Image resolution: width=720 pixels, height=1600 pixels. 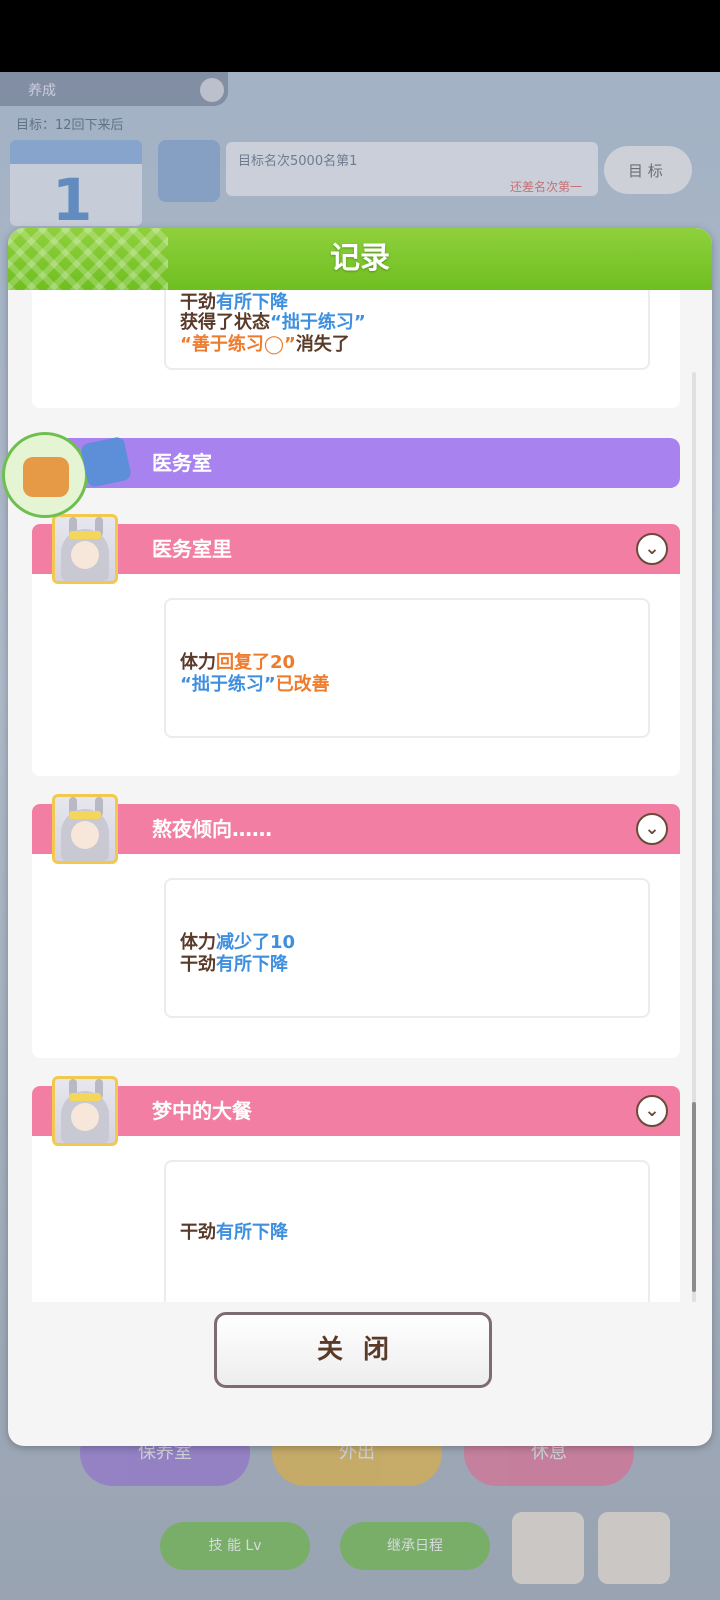 I want to click on result-text: “拙于练习”, so click(x=228, y=684).